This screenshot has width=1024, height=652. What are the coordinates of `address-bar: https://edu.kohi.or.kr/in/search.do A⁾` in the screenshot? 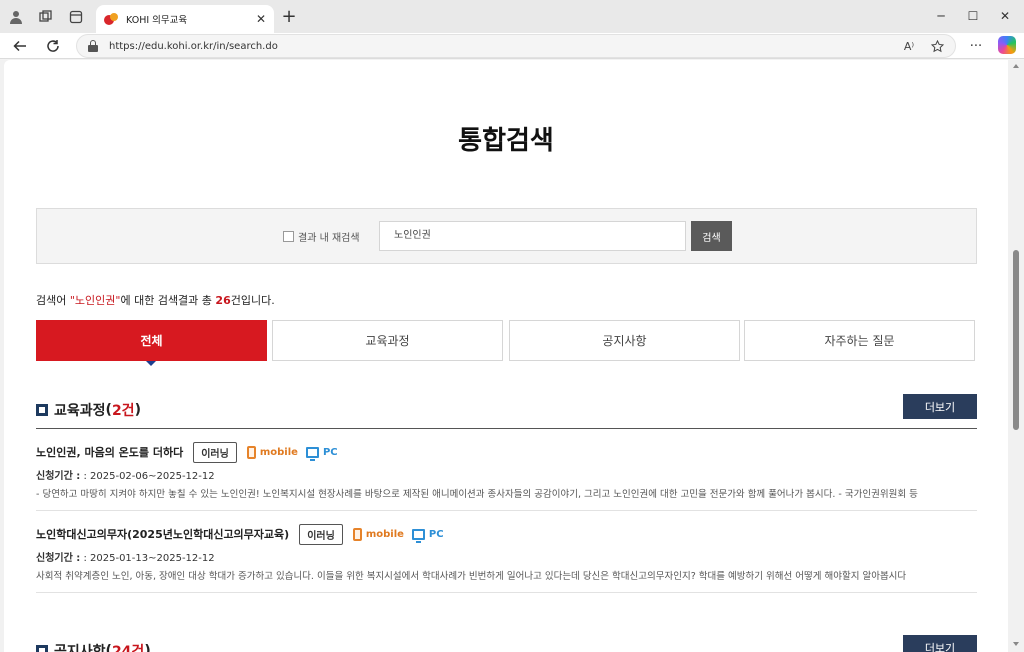 It's located at (516, 46).